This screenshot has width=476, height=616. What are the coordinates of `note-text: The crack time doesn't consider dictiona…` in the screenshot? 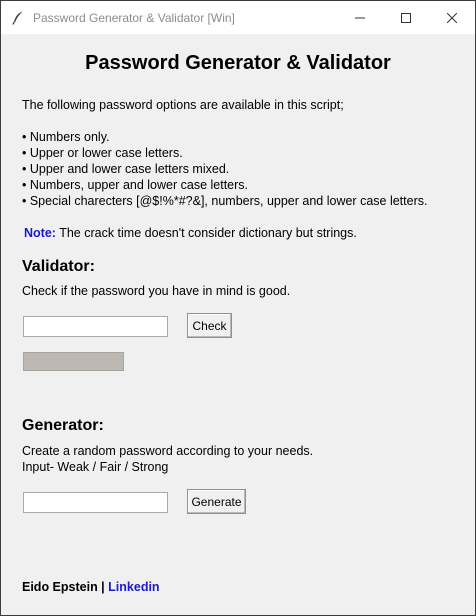 It's located at (208, 233).